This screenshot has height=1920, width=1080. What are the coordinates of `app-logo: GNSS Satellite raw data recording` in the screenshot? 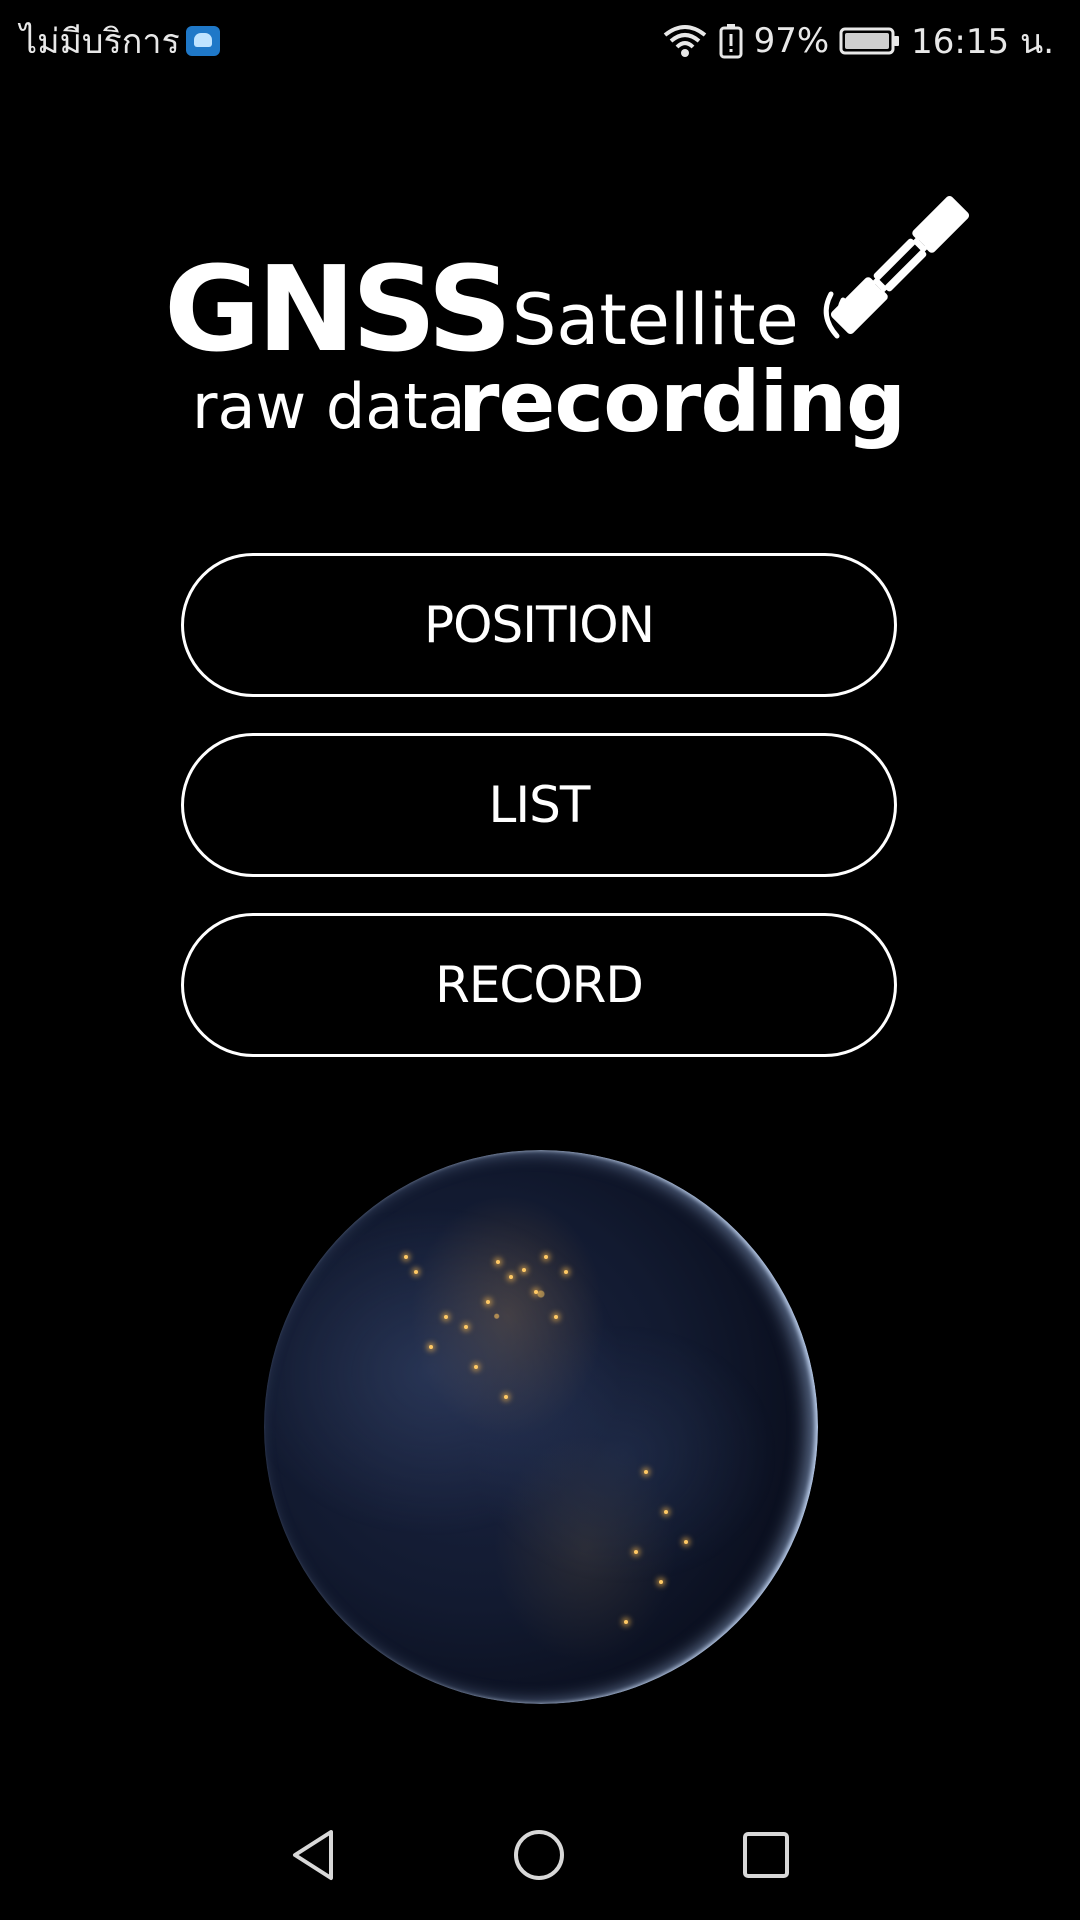 It's located at (565, 327).